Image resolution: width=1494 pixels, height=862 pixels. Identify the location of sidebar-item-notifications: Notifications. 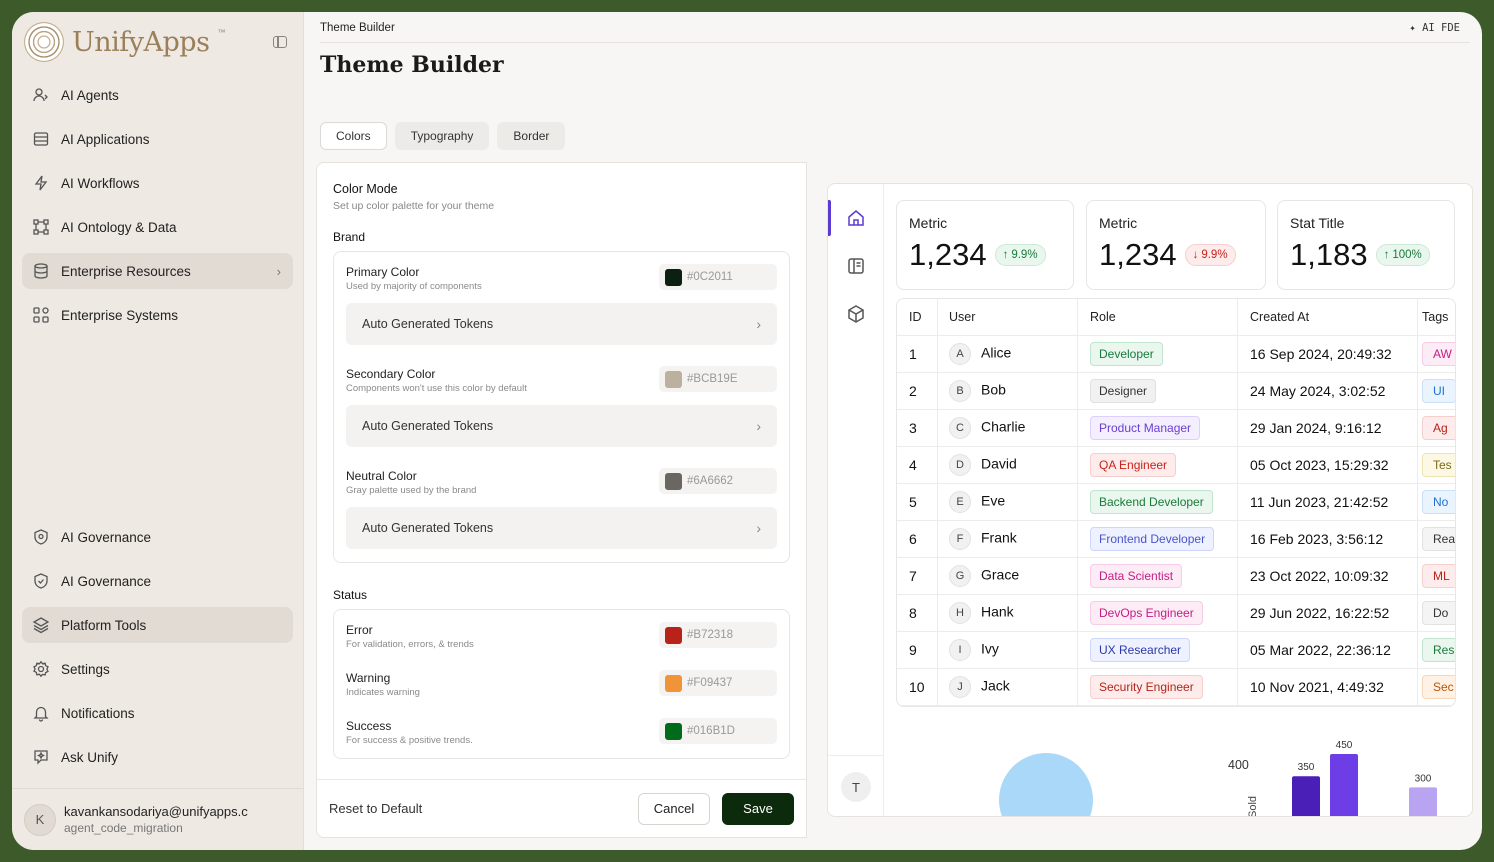
(157, 713).